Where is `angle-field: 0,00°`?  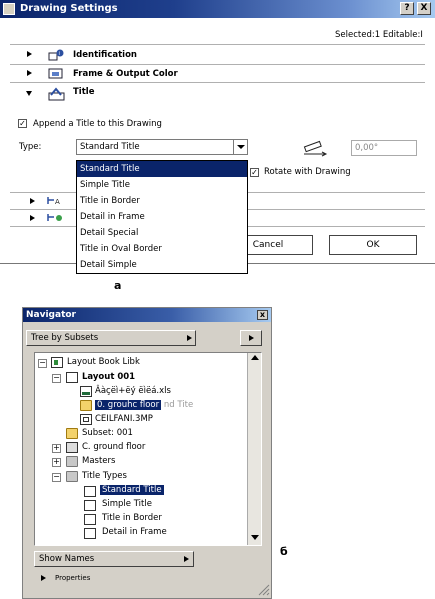 angle-field: 0,00° is located at coordinates (384, 148).